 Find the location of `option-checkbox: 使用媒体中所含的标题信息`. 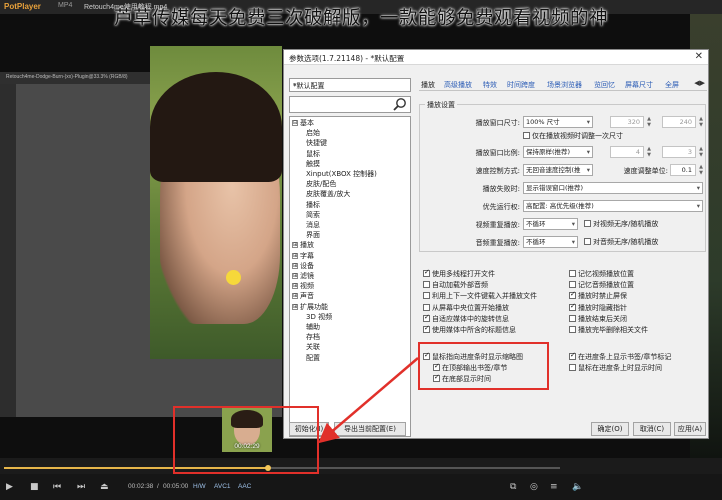

option-checkbox: 使用媒体中所含的标题信息 is located at coordinates (469, 329).